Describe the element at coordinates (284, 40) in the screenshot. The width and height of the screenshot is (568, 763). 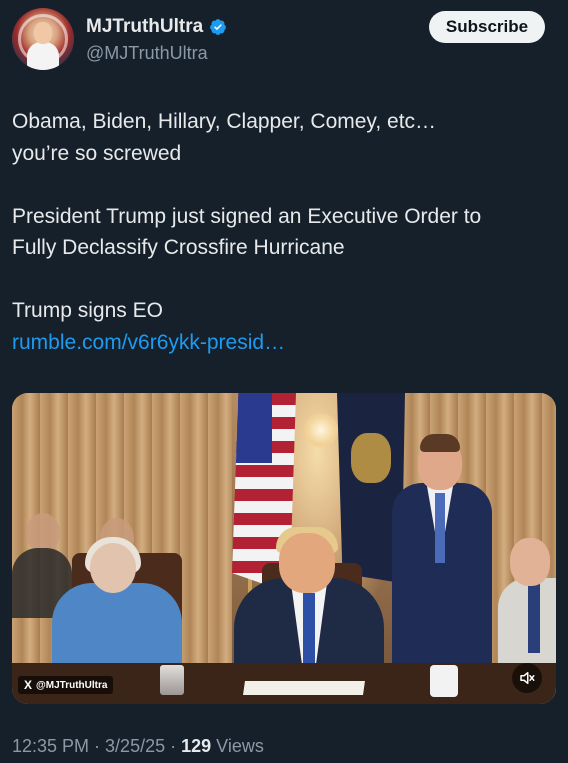
I see `post-header: MJTruthUltra @MJTruthUltra Subscribe` at that location.